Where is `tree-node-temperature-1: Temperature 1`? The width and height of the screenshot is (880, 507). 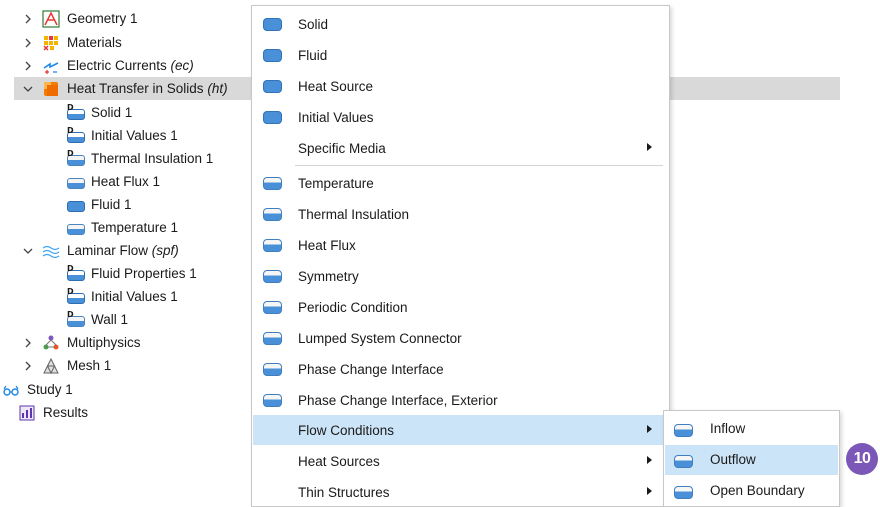
tree-node-temperature-1: Temperature 1 is located at coordinates (122, 227).